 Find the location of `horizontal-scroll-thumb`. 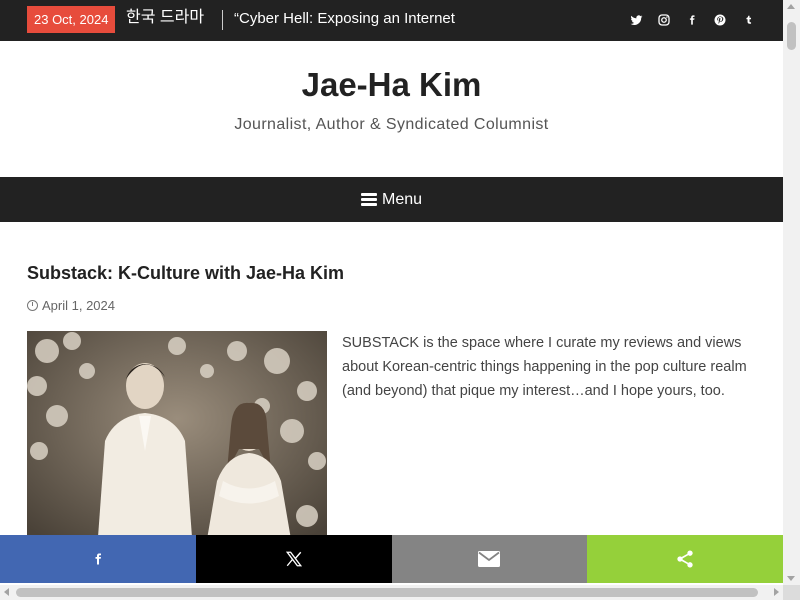

horizontal-scroll-thumb is located at coordinates (387, 592).